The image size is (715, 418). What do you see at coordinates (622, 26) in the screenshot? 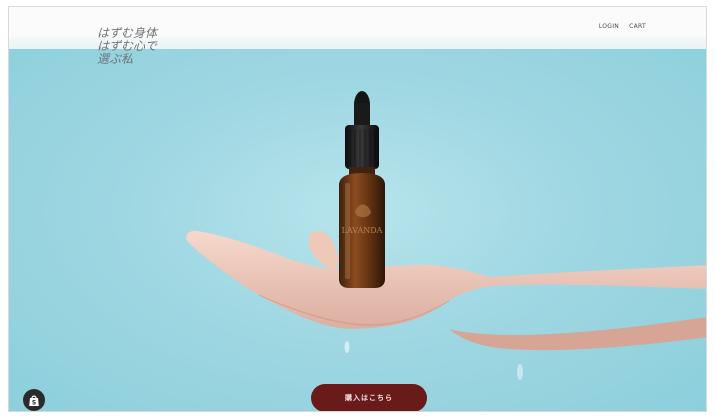
I see `header-nav: LOGIN CART` at bounding box center [622, 26].